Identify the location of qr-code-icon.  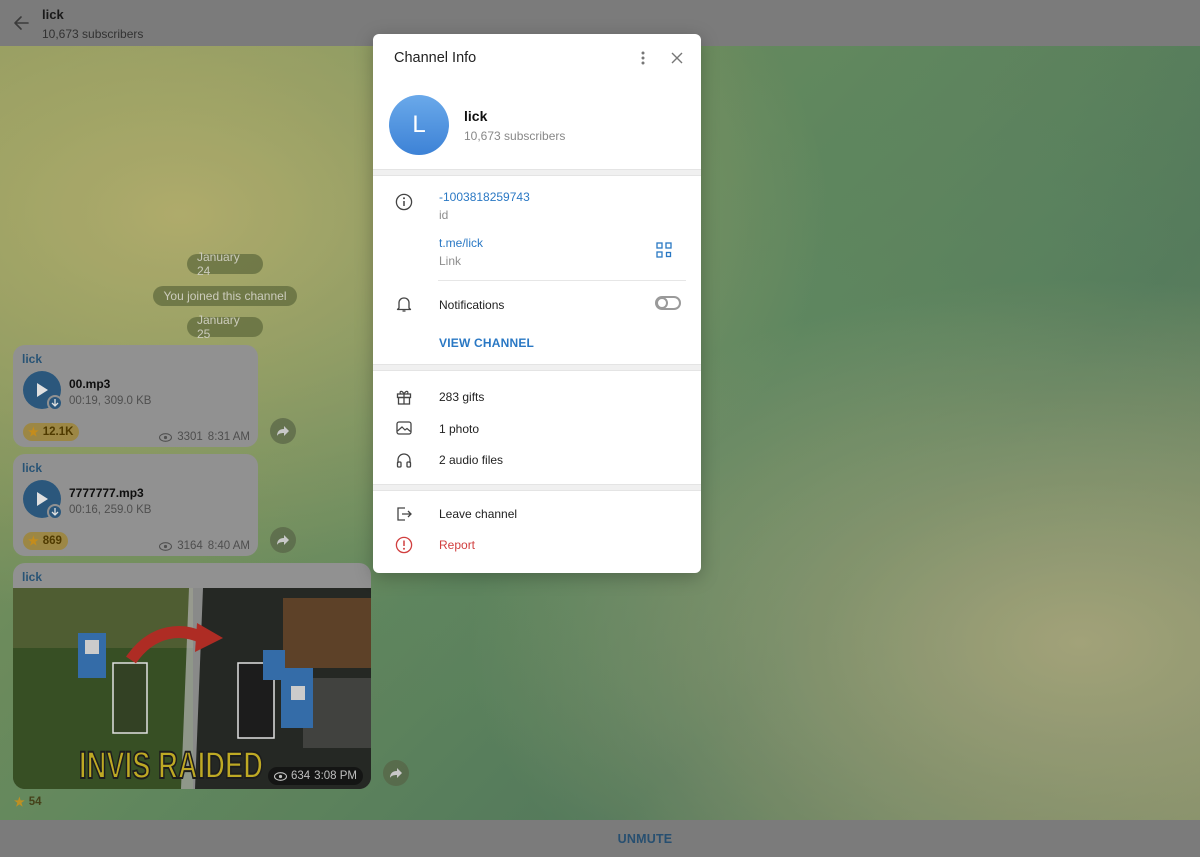
(664, 250).